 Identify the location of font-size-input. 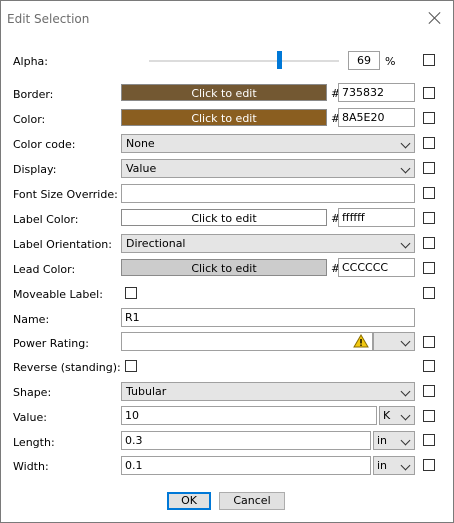
(268, 193).